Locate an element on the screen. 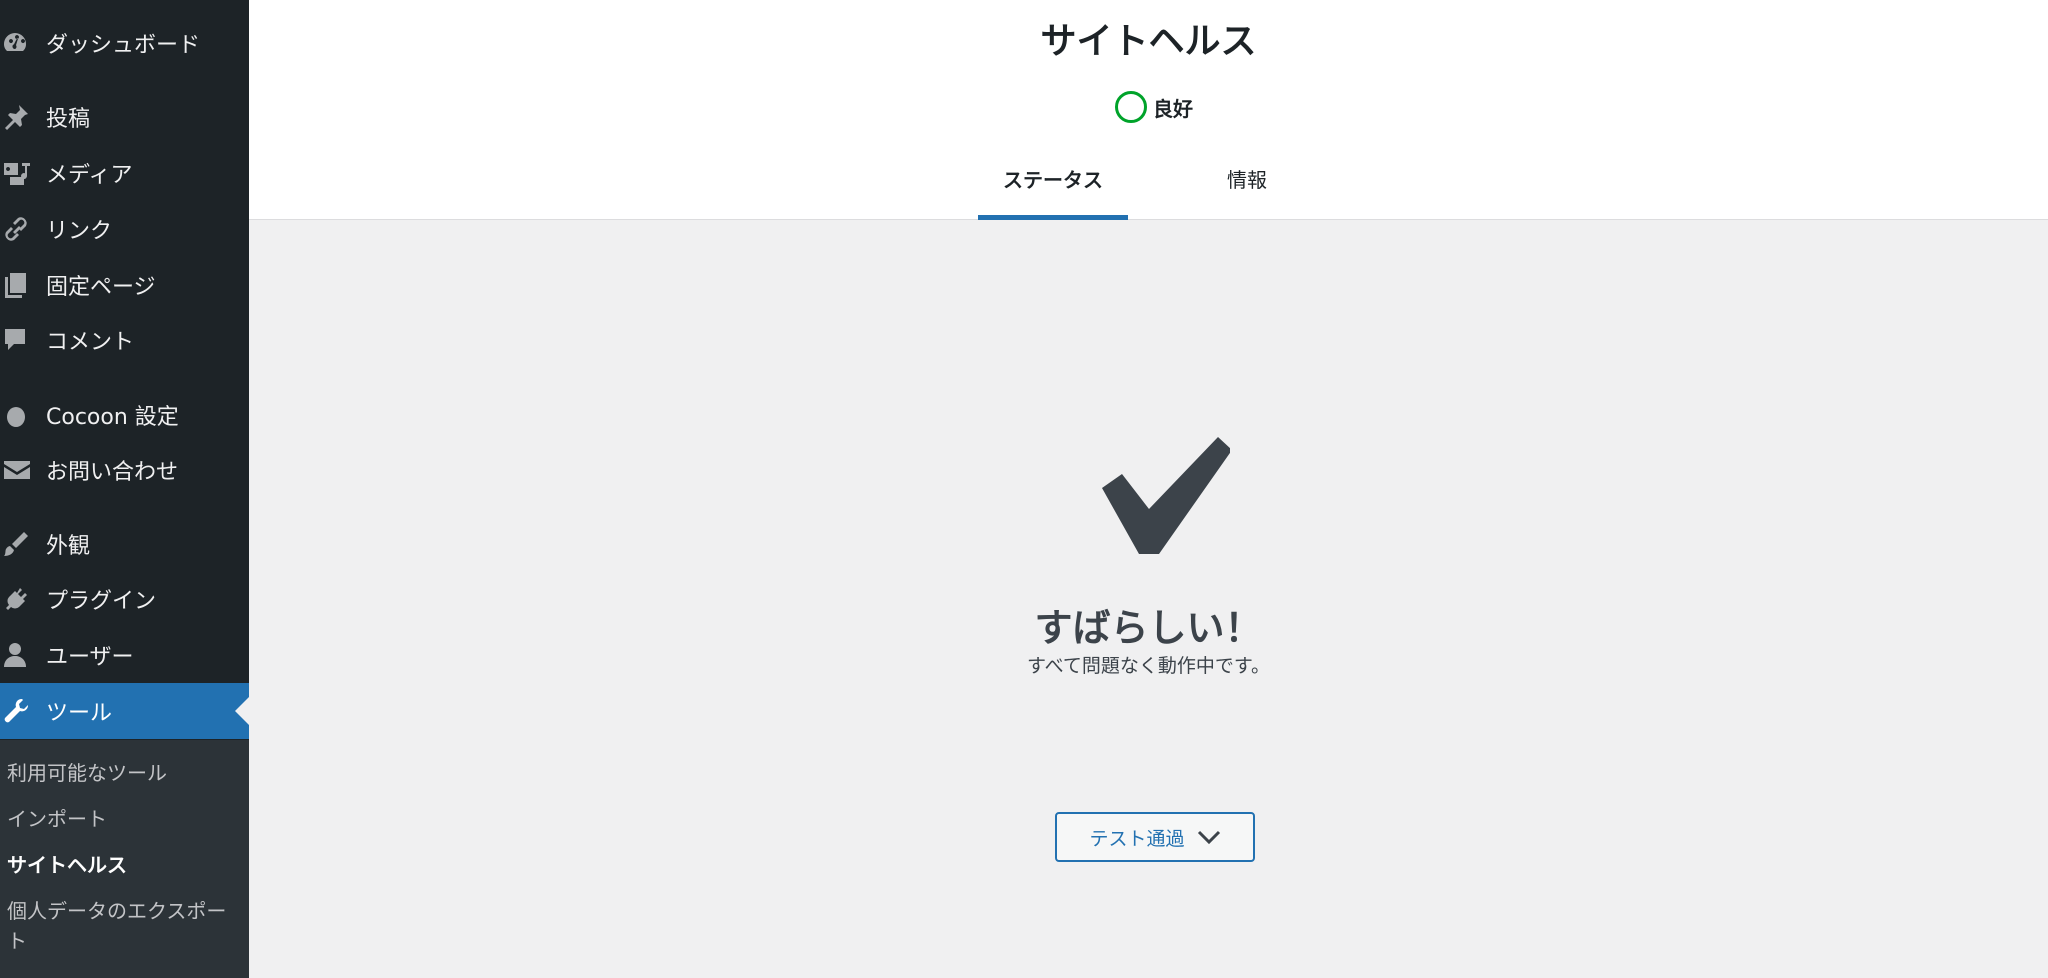  sidebar-item-pages: 固定ページ is located at coordinates (124, 285).